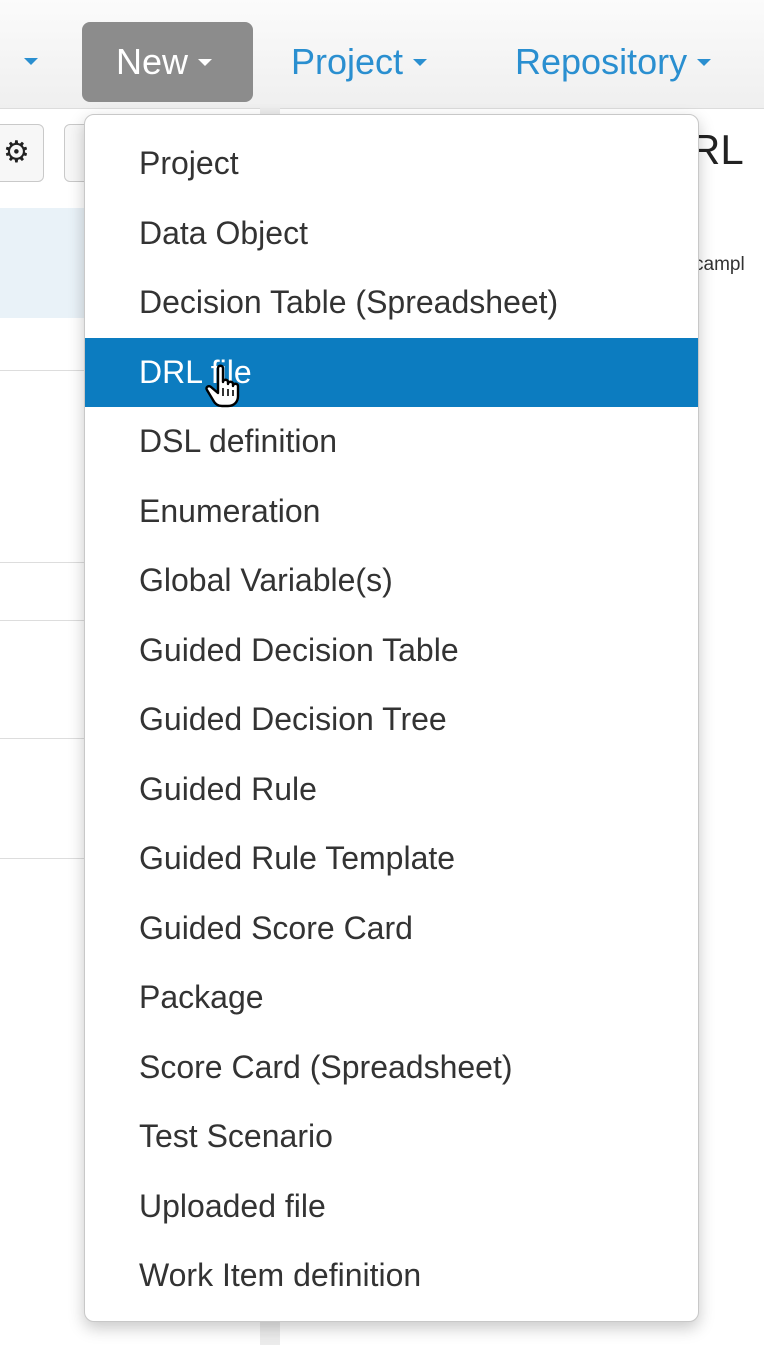 The width and height of the screenshot is (764, 1345). I want to click on menu-item-test-scenario: Test Scenario, so click(391, 1137).